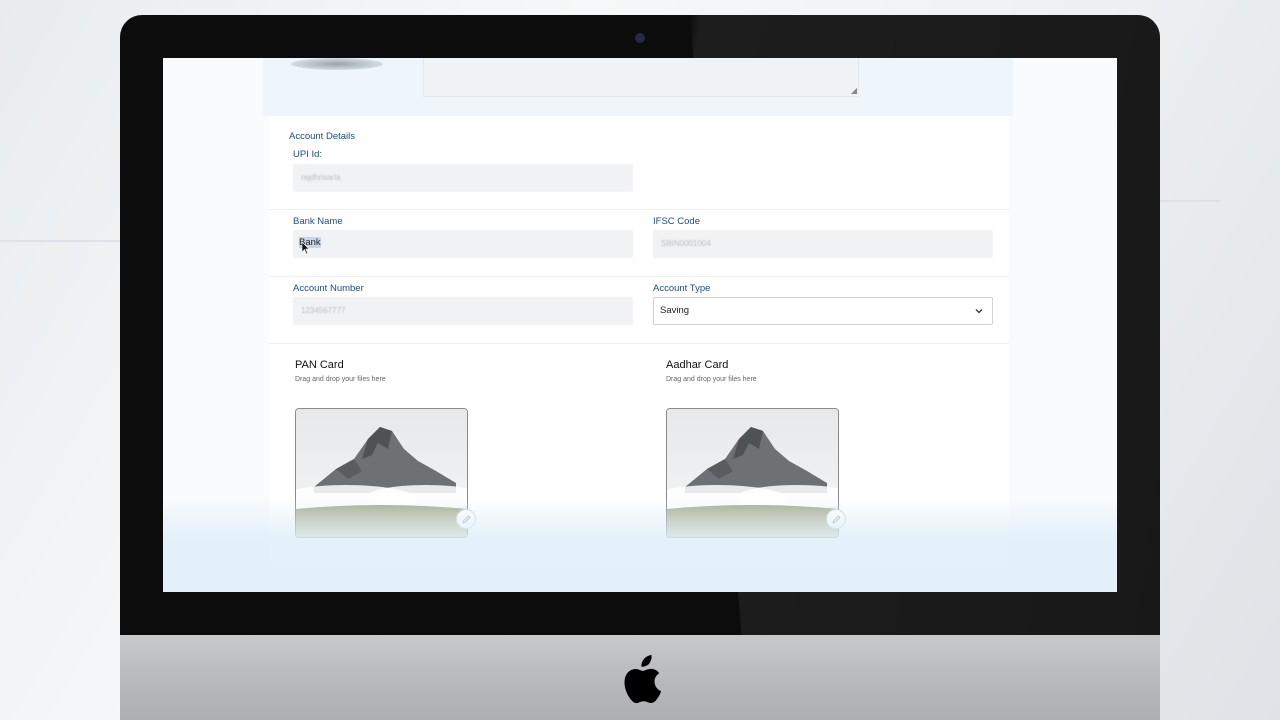 This screenshot has height=720, width=1280. What do you see at coordinates (676, 221) in the screenshot?
I see `ifsc-label: IFSC Code` at bounding box center [676, 221].